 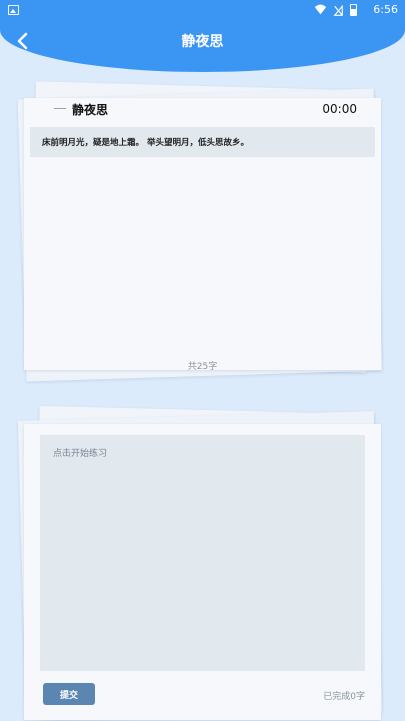 I want to click on page-title: 静夜思, so click(x=202, y=42).